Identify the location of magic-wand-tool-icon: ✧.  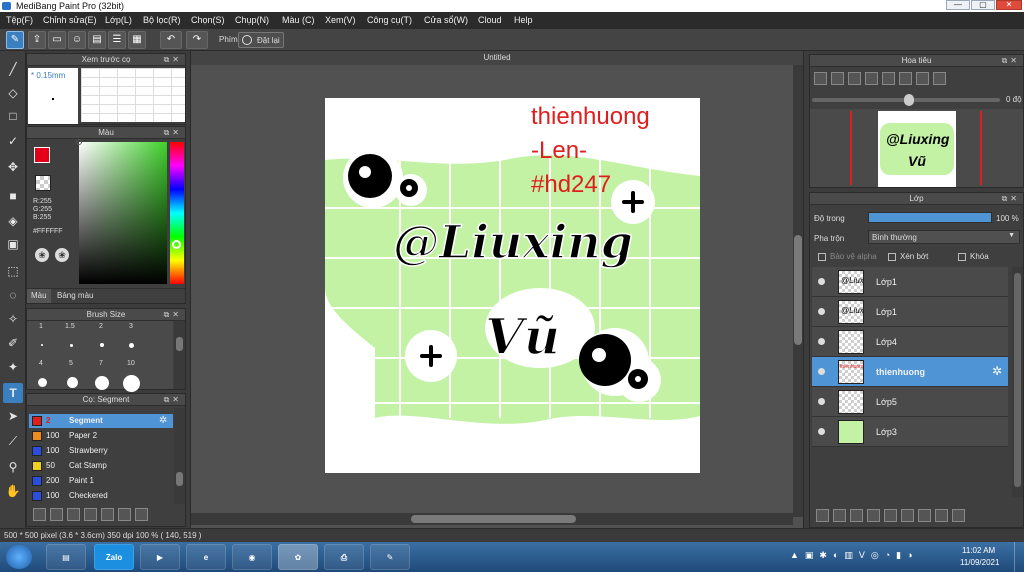
(13, 319).